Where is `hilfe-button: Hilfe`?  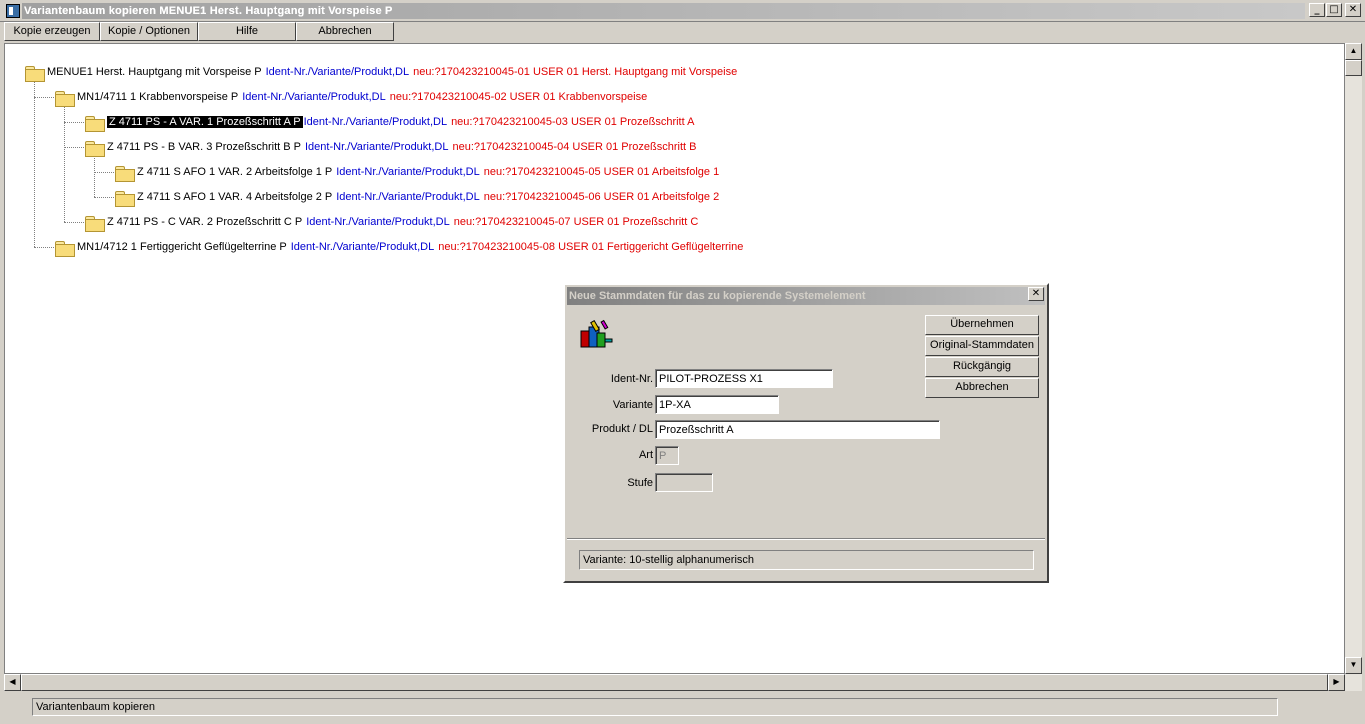
hilfe-button: Hilfe is located at coordinates (247, 31).